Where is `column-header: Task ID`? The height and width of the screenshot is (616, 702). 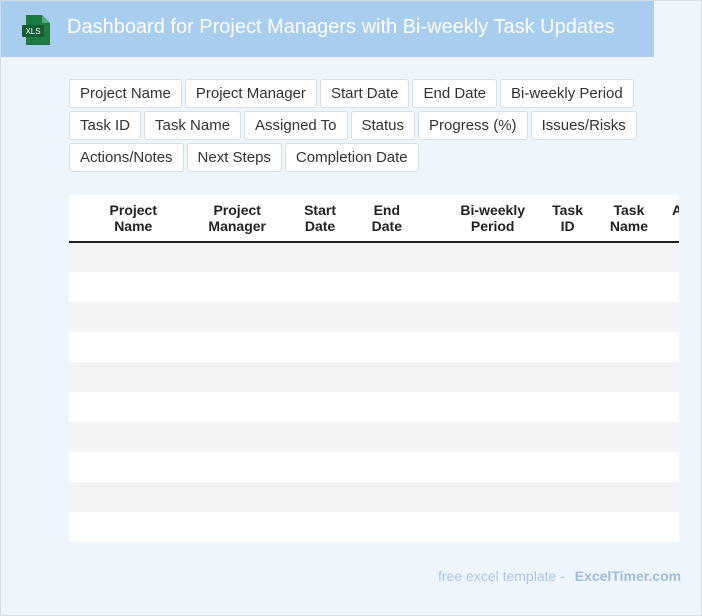 column-header: Task ID is located at coordinates (566, 219).